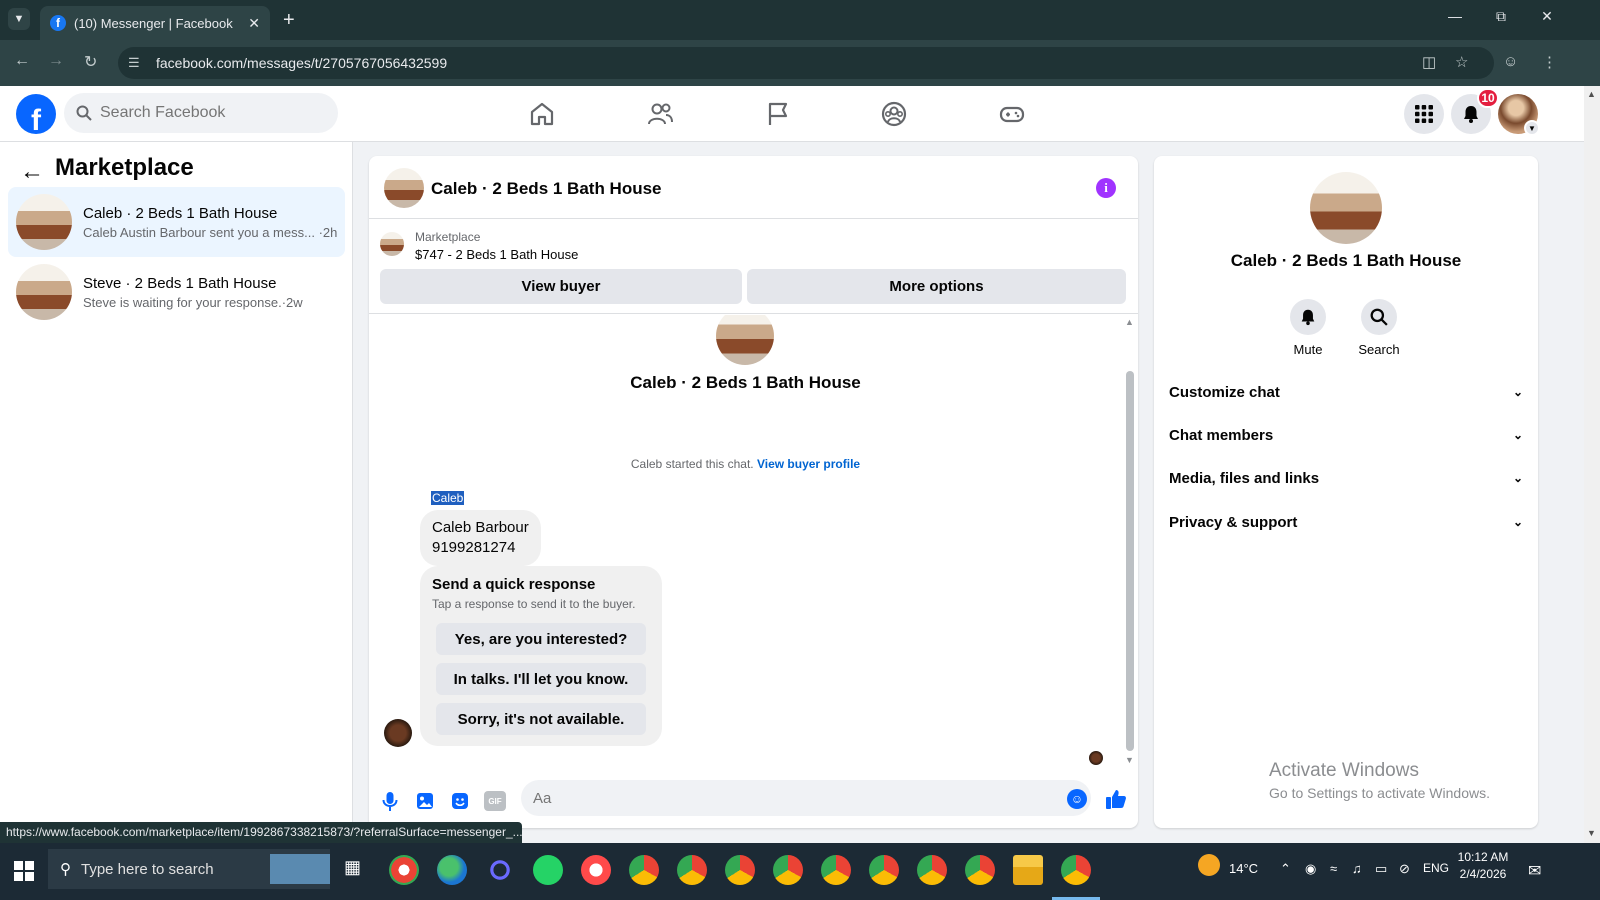 This screenshot has width=1600, height=900. Describe the element at coordinates (1549, 62) in the screenshot. I see `browser-menu-icon: ⋮` at that location.